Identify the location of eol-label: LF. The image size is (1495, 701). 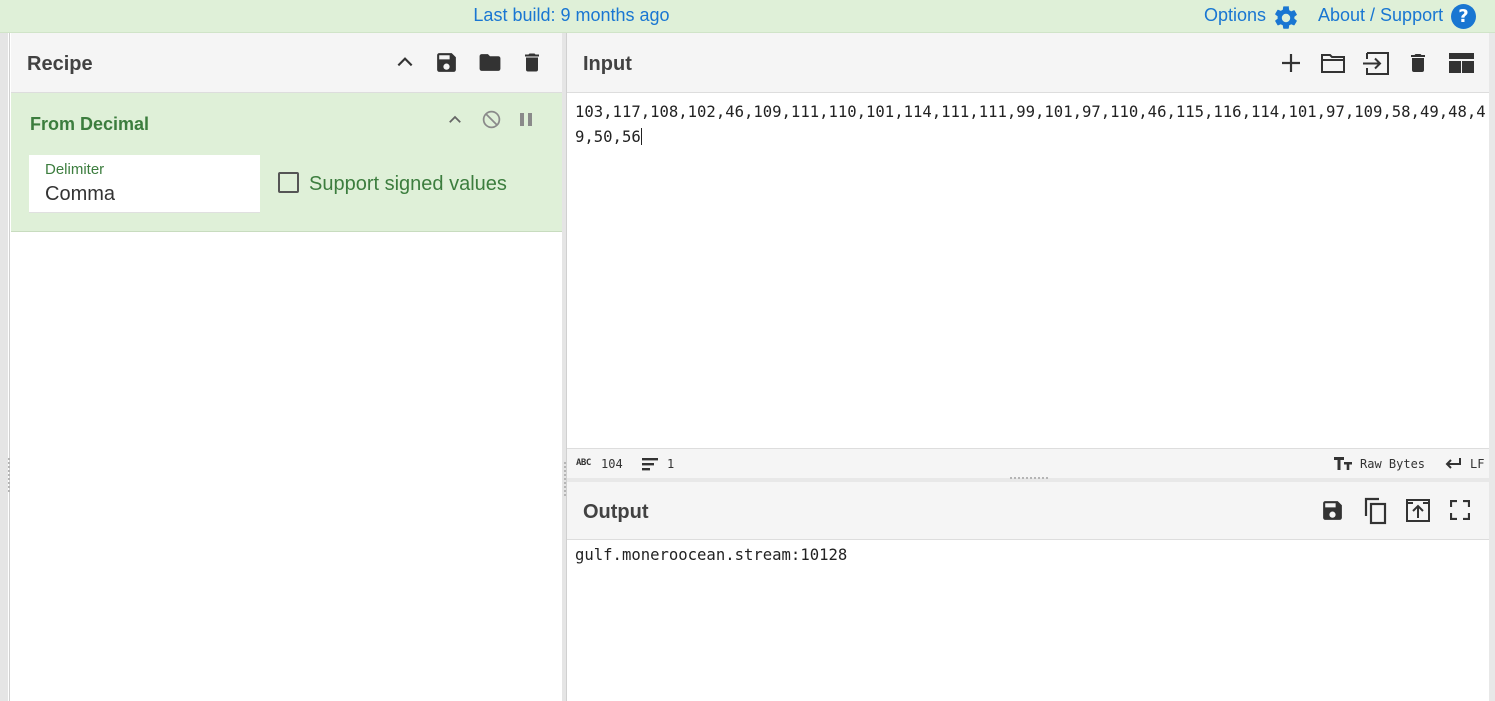
(1477, 464).